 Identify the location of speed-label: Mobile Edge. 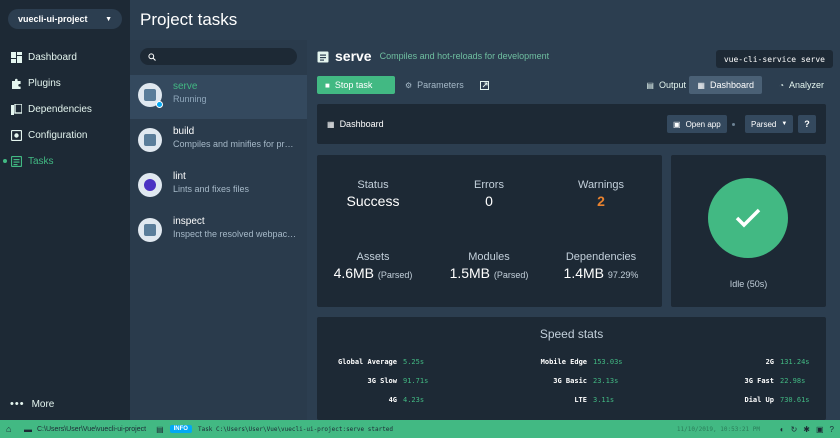
(563, 362).